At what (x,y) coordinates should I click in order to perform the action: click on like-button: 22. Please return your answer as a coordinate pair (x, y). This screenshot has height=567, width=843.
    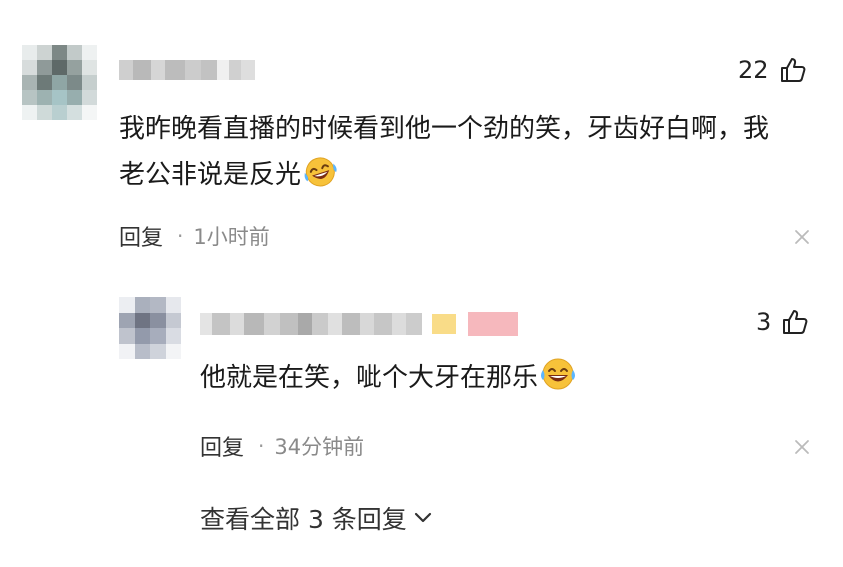
    Looking at the image, I should click on (772, 70).